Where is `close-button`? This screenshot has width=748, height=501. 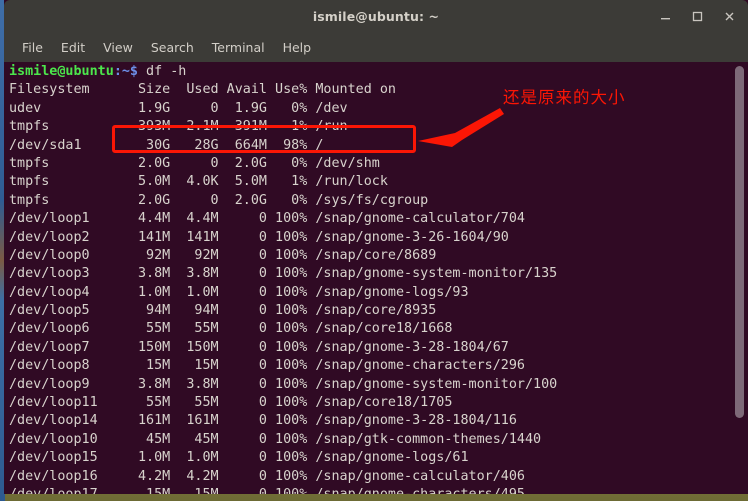 close-button is located at coordinates (729, 17).